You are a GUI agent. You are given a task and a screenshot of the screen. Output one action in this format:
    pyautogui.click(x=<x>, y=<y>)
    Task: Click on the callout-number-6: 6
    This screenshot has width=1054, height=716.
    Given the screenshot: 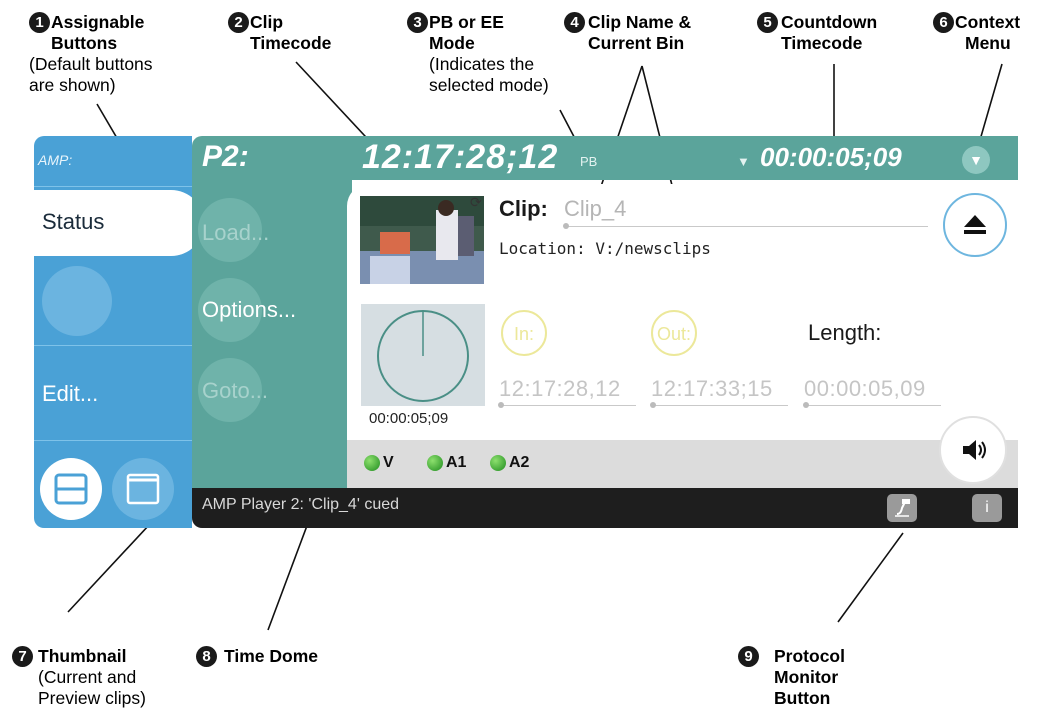 What is the action you would take?
    pyautogui.click(x=943, y=22)
    